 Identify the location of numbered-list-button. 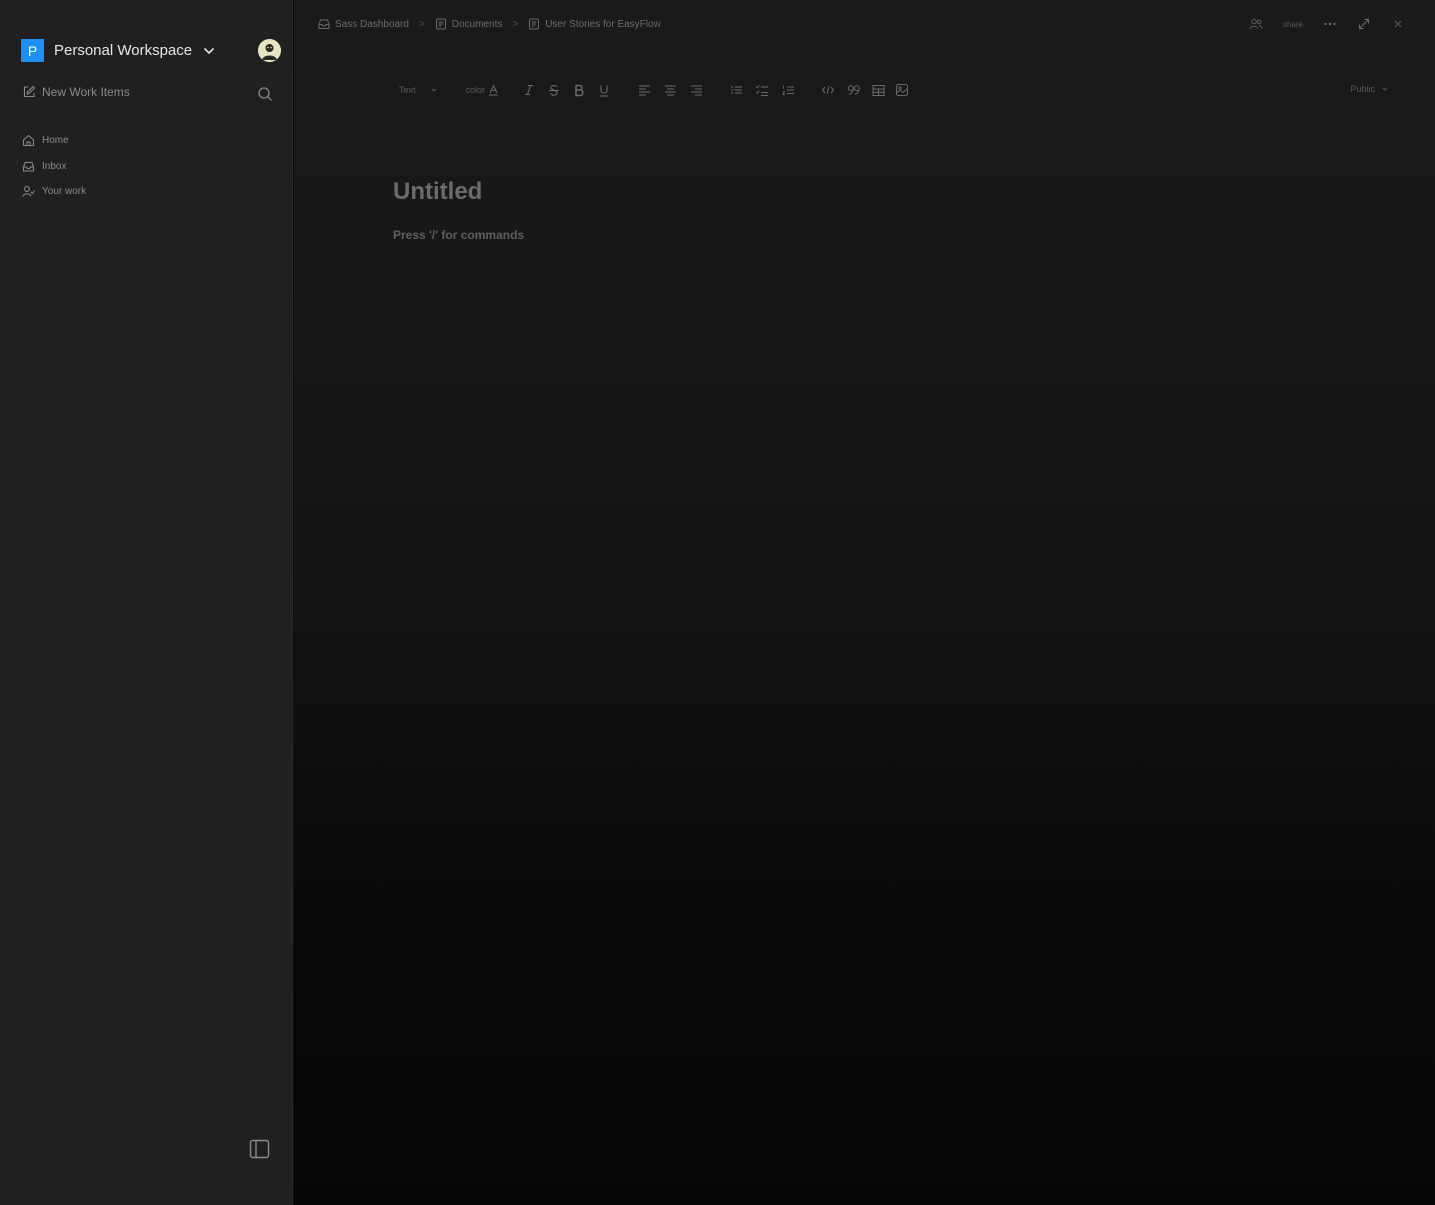
(788, 90).